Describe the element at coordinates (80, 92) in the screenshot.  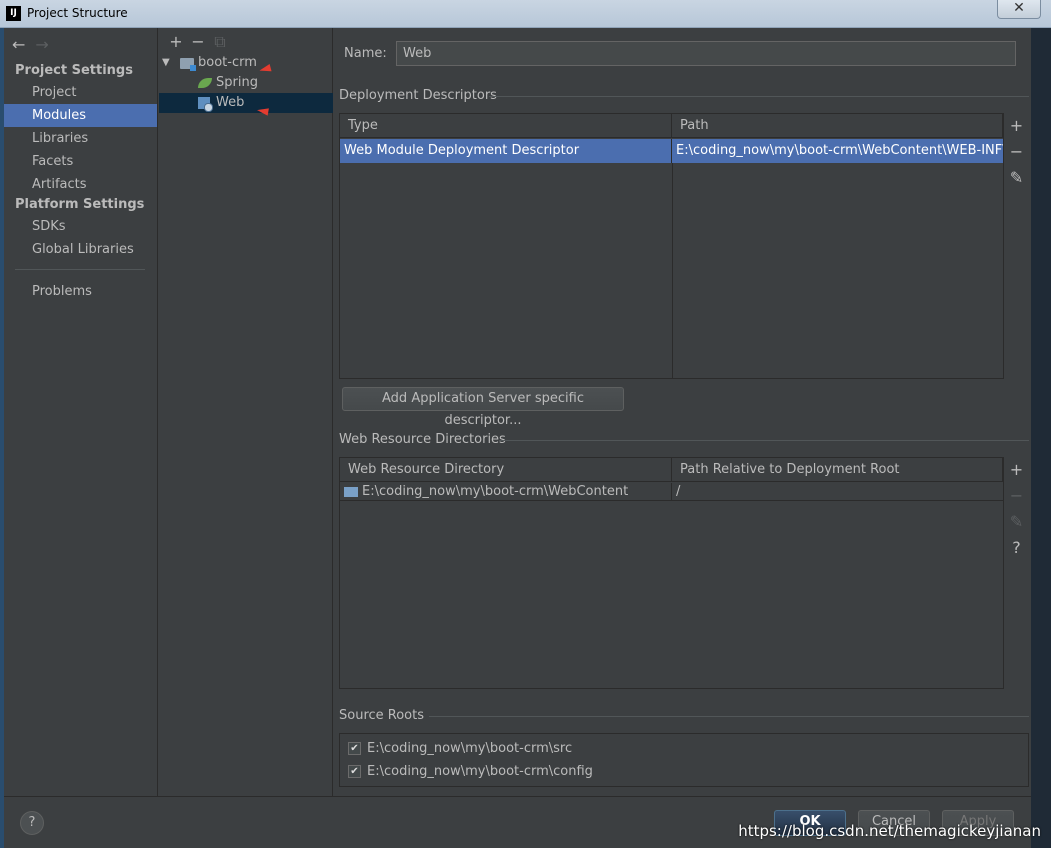
I see `sidebar-item-project: Project` at that location.